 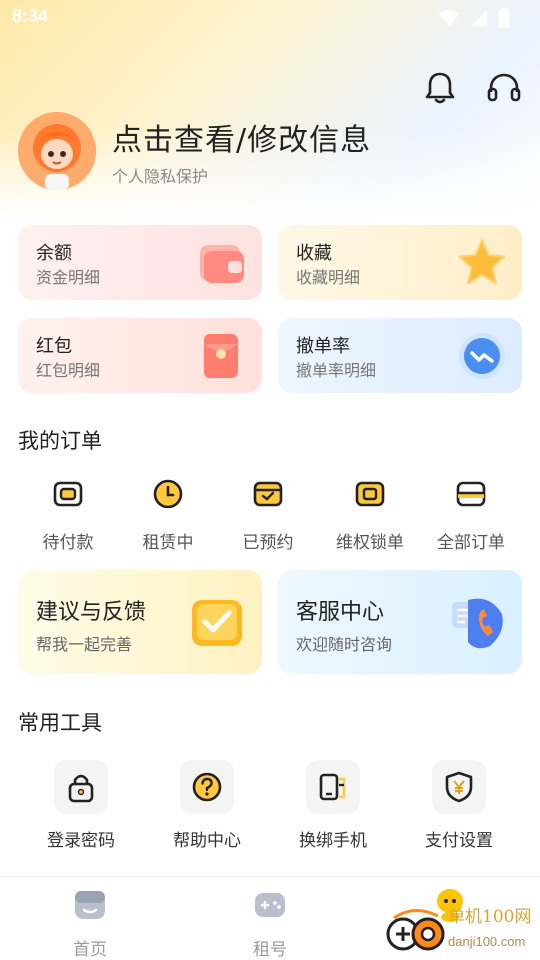 I want to click on red-envelope-icon, so click(x=221, y=356).